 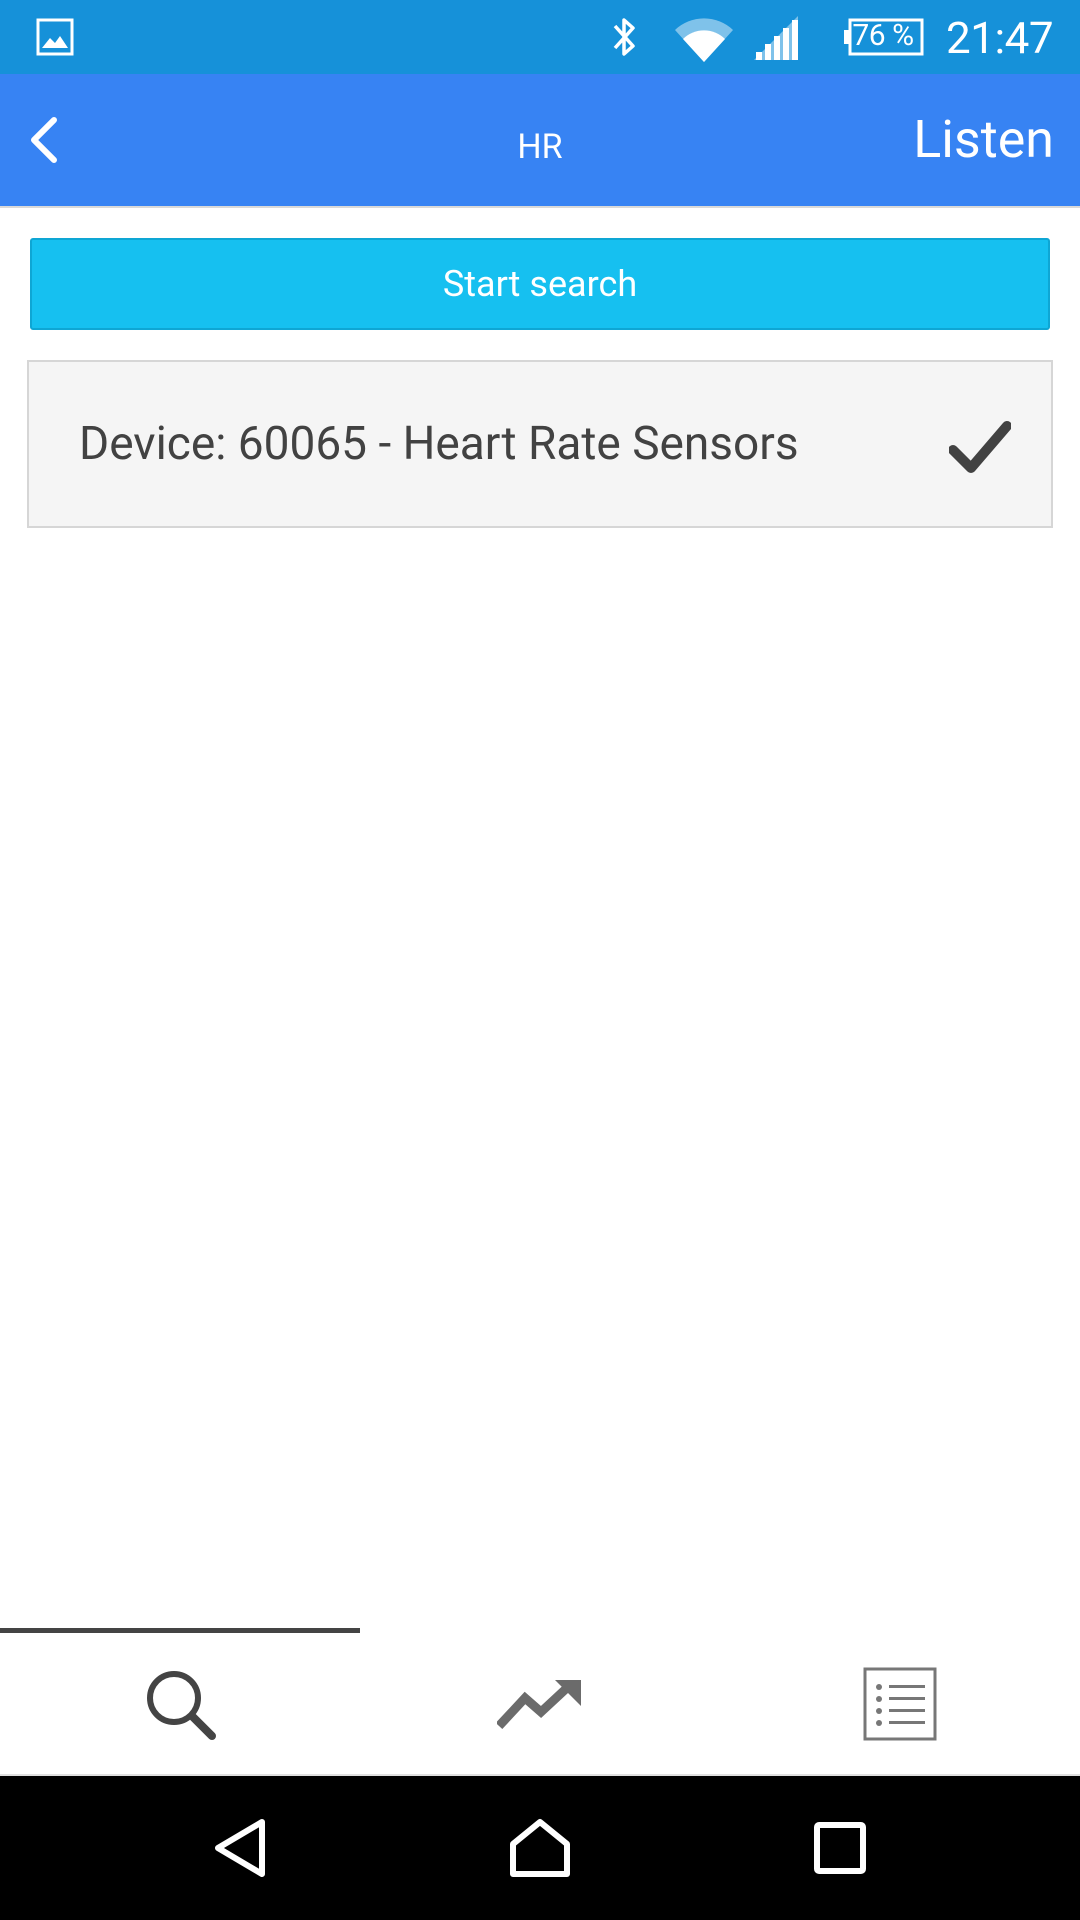 I want to click on tab-list, so click(x=900, y=1703).